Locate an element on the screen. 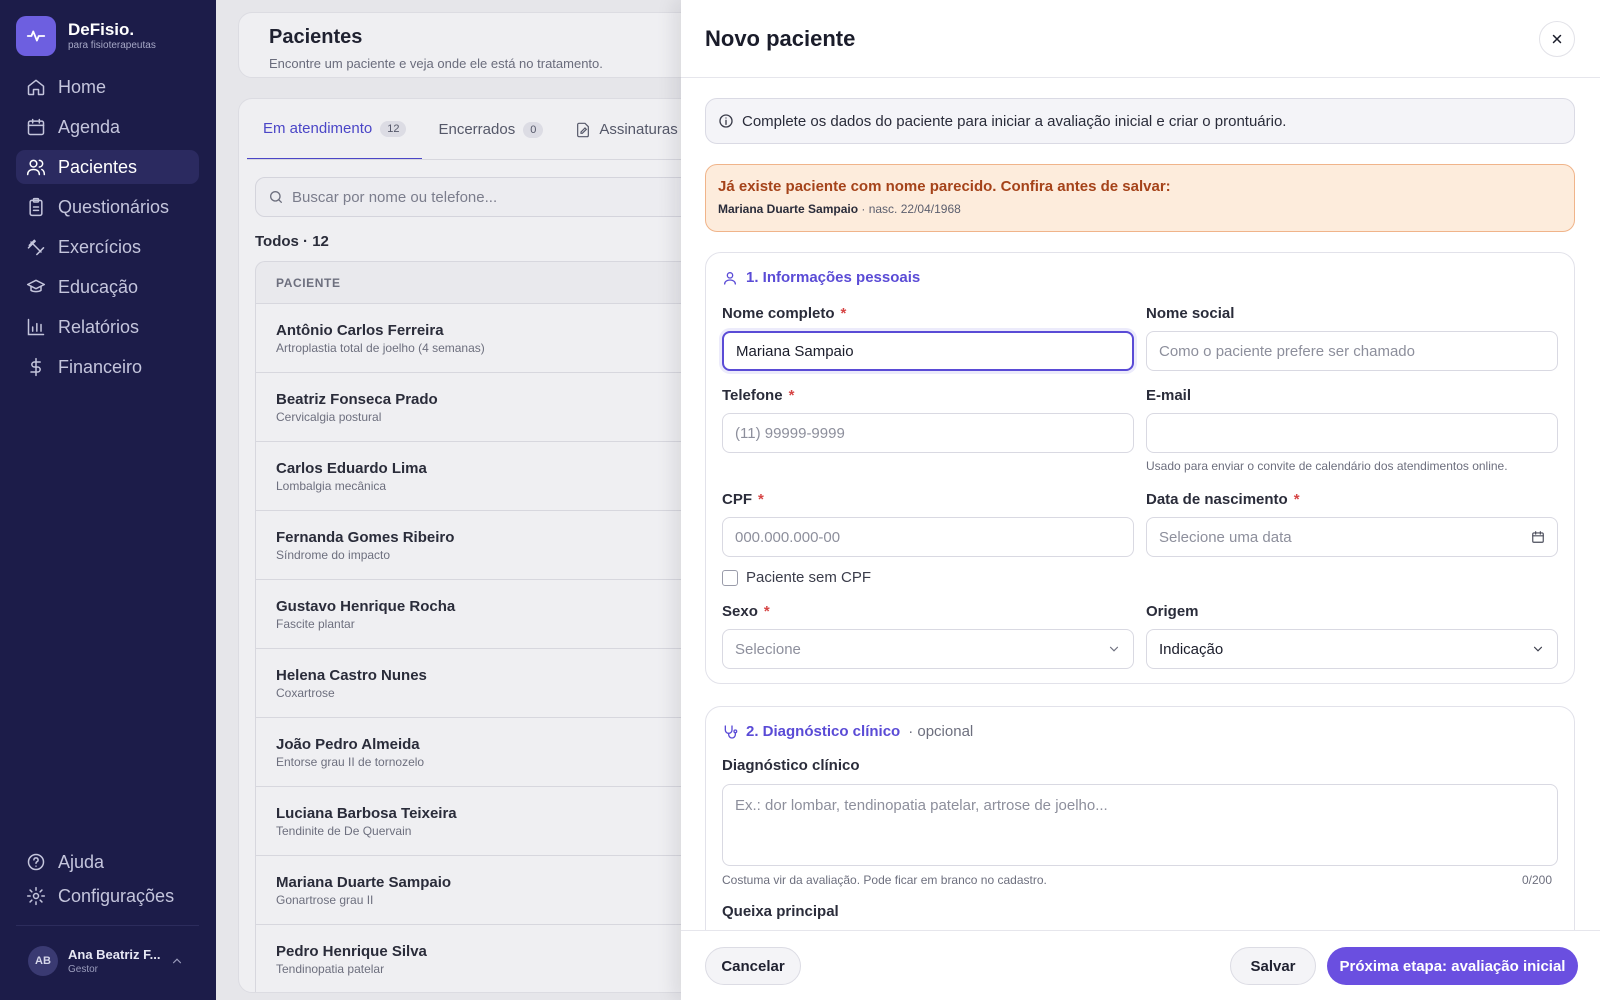  panel-title: Novo paciente is located at coordinates (780, 38).